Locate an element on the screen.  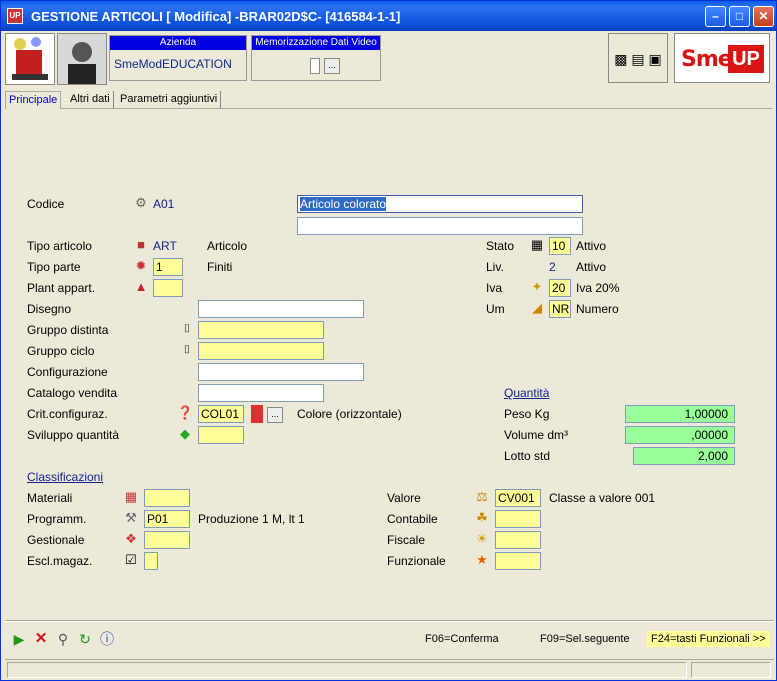
peso-label: Peso Kg is located at coordinates (527, 414).